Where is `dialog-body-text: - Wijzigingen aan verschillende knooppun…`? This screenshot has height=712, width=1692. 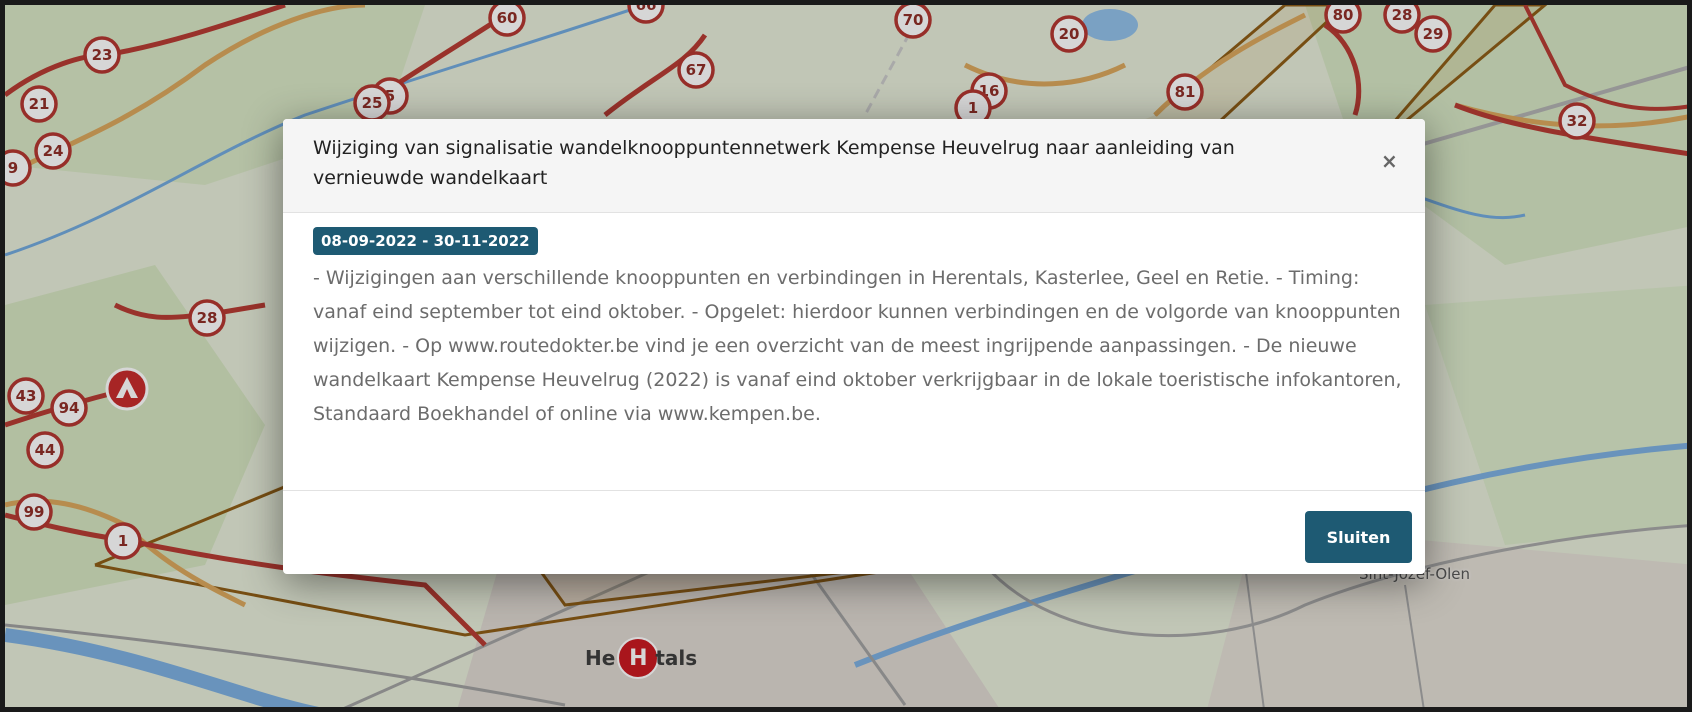 dialog-body-text: - Wijzigingen aan verschillende knooppun… is located at coordinates (857, 346).